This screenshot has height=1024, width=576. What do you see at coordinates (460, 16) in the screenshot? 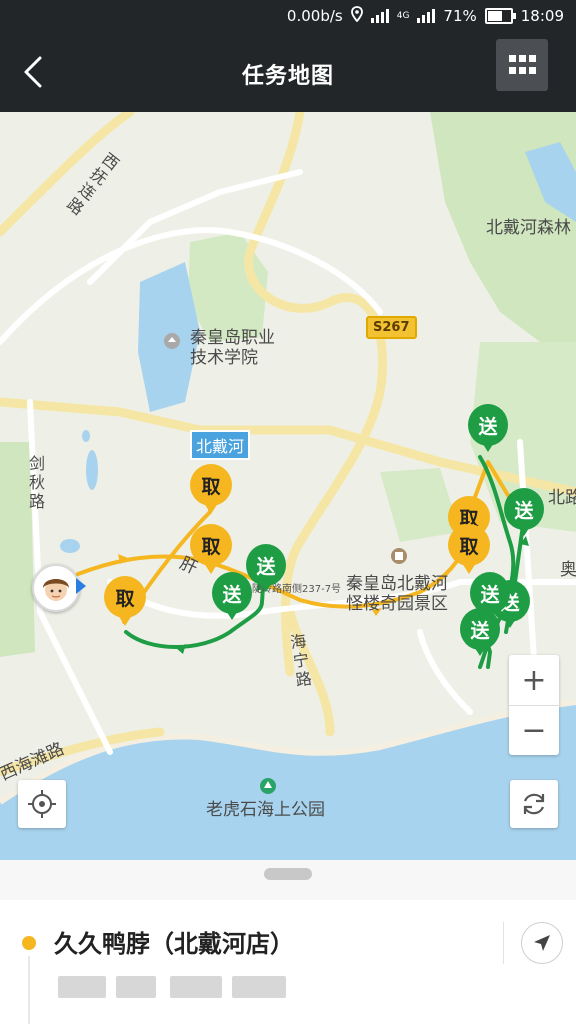
I see `battery-percent: 71%` at bounding box center [460, 16].